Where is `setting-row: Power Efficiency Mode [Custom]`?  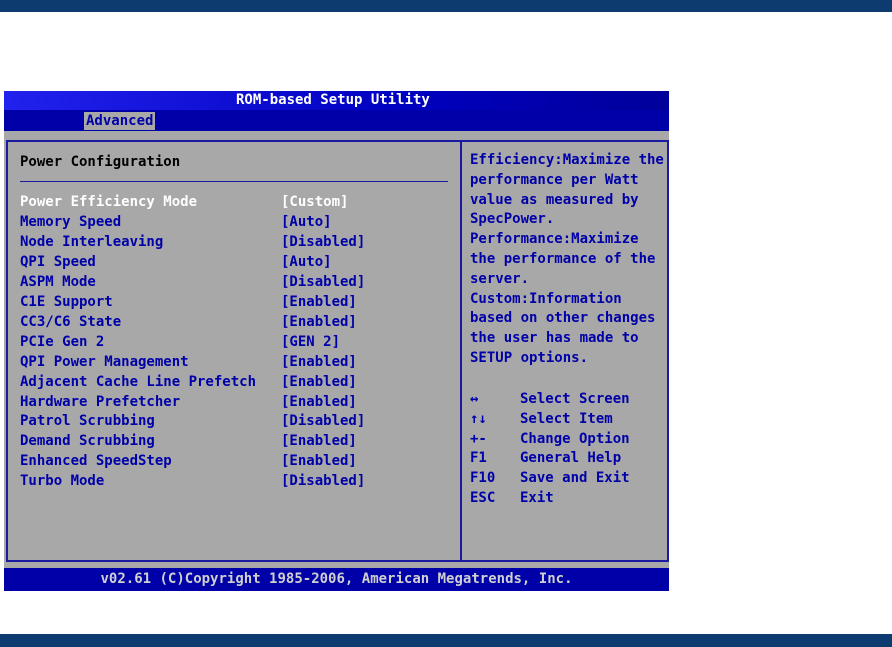
setting-row: Power Efficiency Mode [Custom] is located at coordinates (184, 202).